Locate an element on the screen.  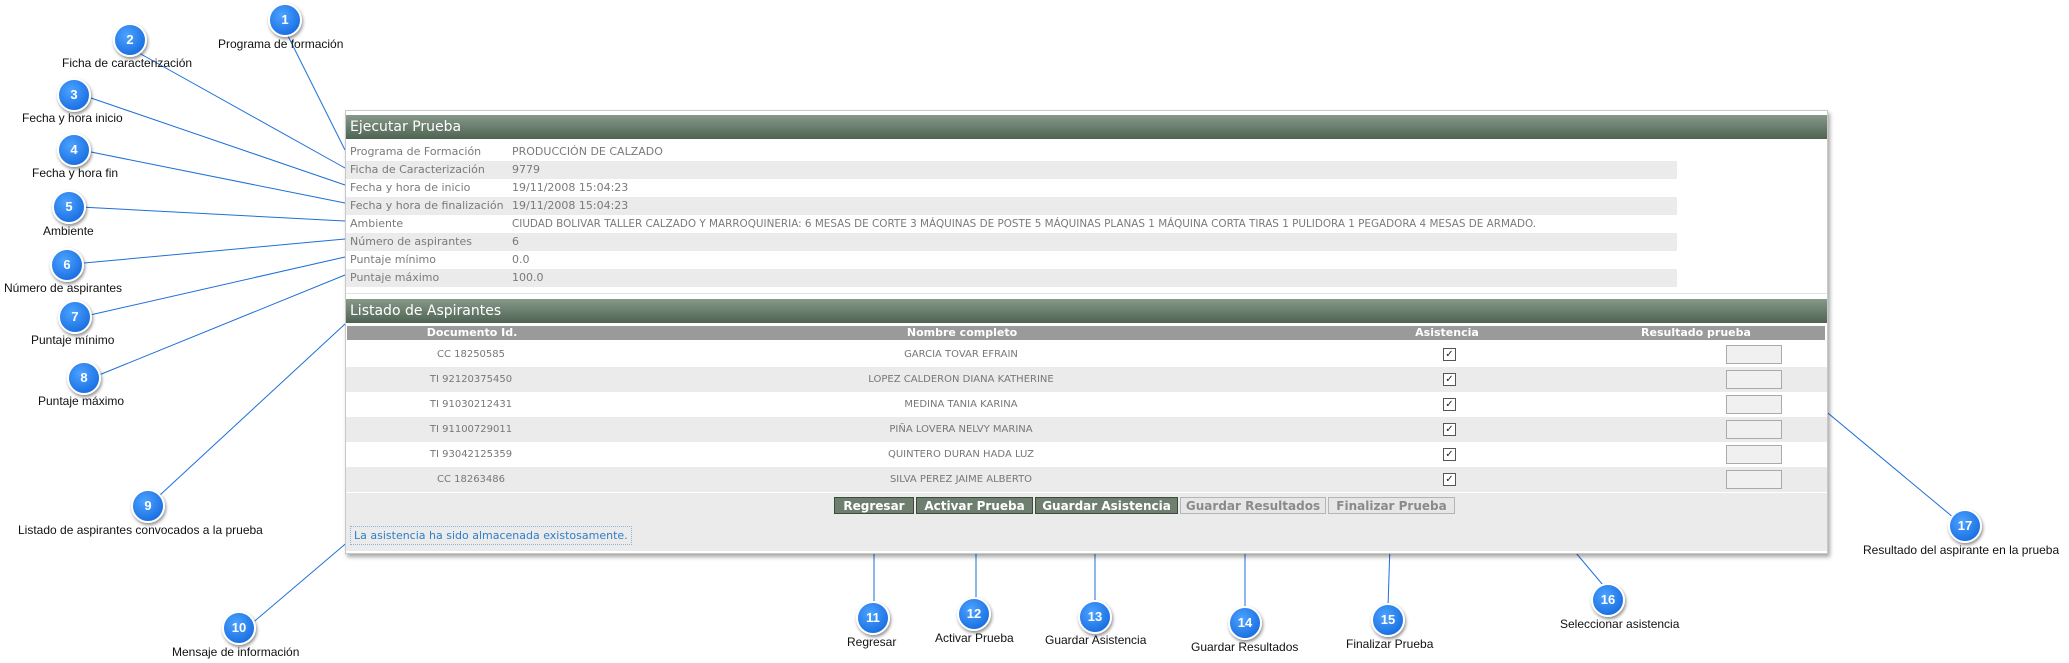
documento-cell: CC 18263486 is located at coordinates (471, 479).